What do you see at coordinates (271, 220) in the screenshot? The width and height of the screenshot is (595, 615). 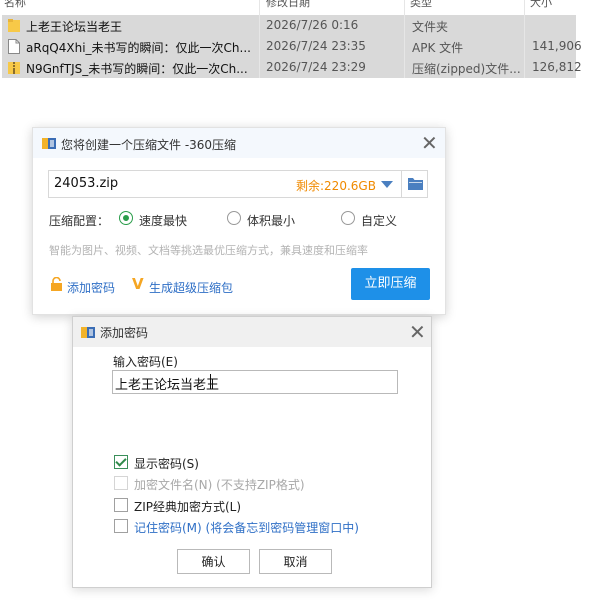 I see `radio-smallest-label: 体积最小` at bounding box center [271, 220].